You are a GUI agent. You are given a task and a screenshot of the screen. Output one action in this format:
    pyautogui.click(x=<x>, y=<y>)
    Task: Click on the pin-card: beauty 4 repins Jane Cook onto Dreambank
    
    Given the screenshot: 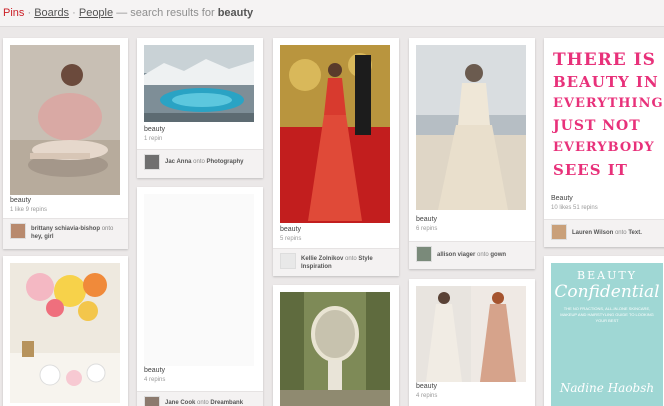 What is the action you would take?
    pyautogui.click(x=200, y=296)
    